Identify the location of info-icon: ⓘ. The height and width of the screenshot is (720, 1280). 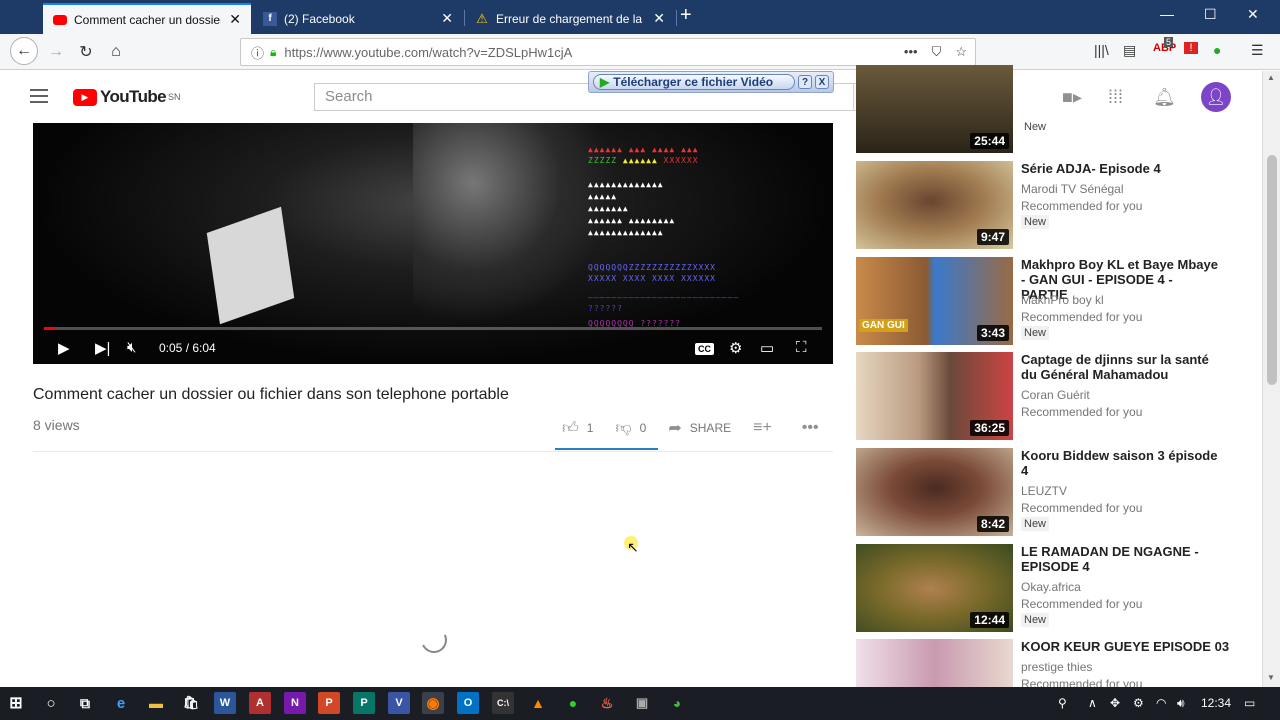
(257, 52).